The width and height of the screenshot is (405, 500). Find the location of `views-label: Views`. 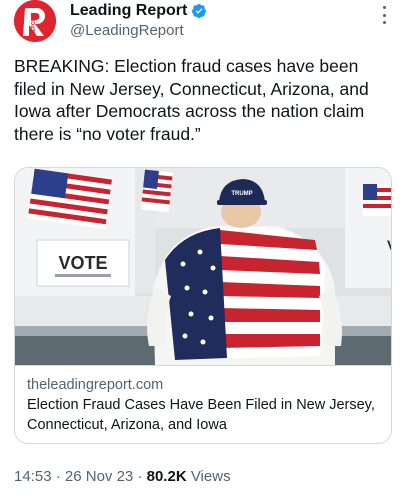

views-label: Views is located at coordinates (210, 476).